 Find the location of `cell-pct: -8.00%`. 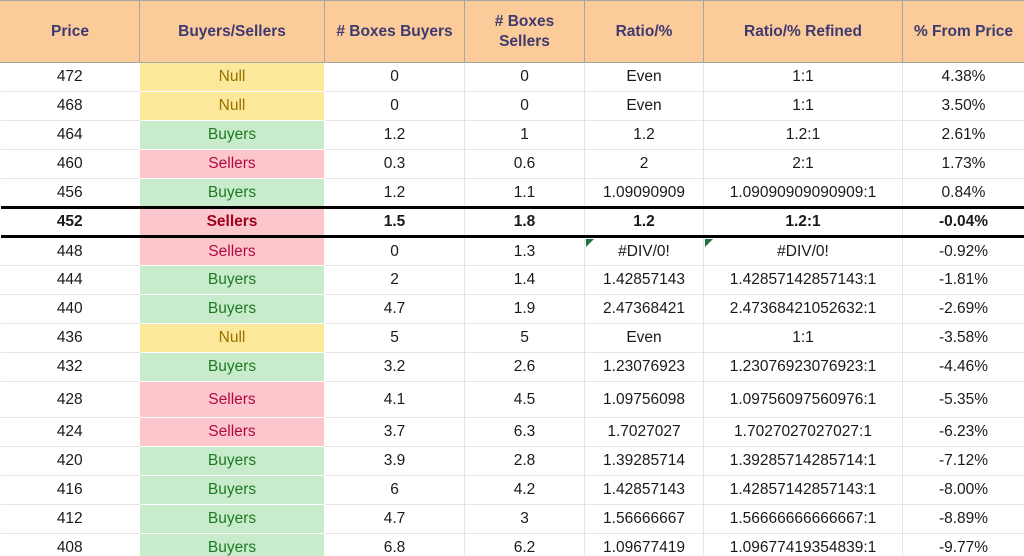

cell-pct: -8.00% is located at coordinates (963, 490).